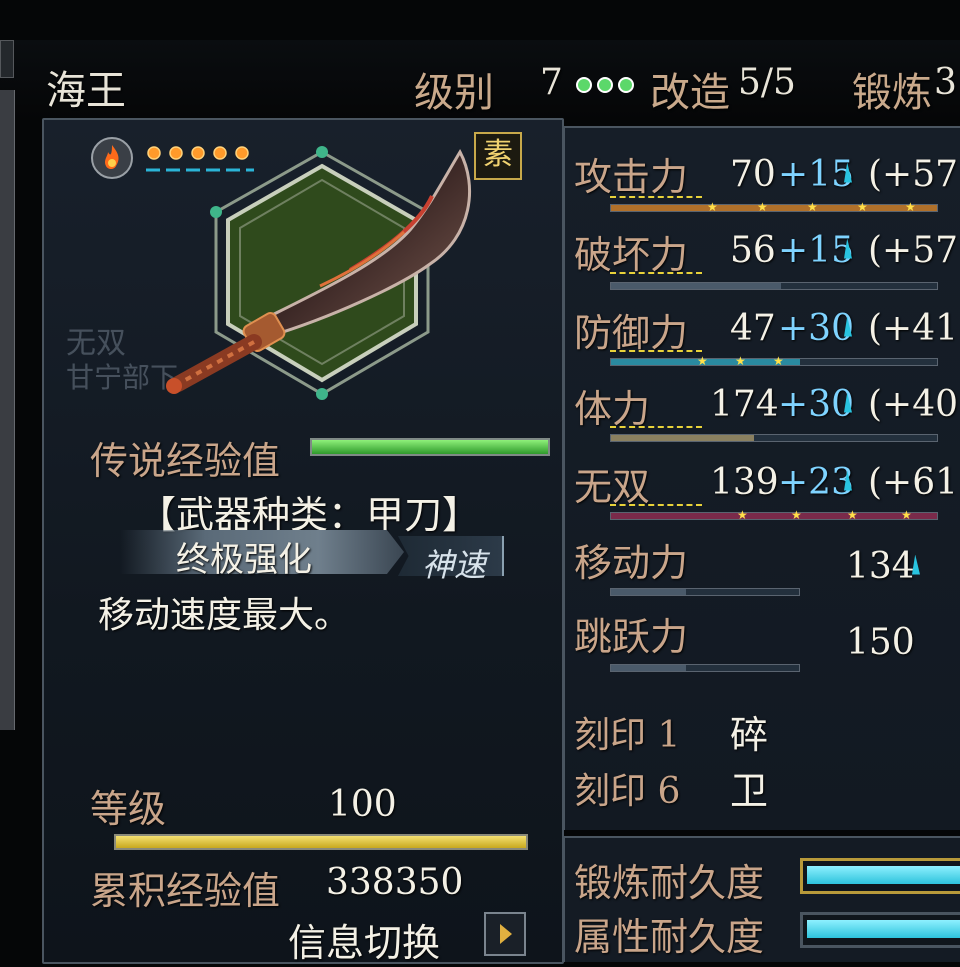 The width and height of the screenshot is (960, 967). Describe the element at coordinates (913, 404) in the screenshot. I see `stat-extra: (+40` at that location.